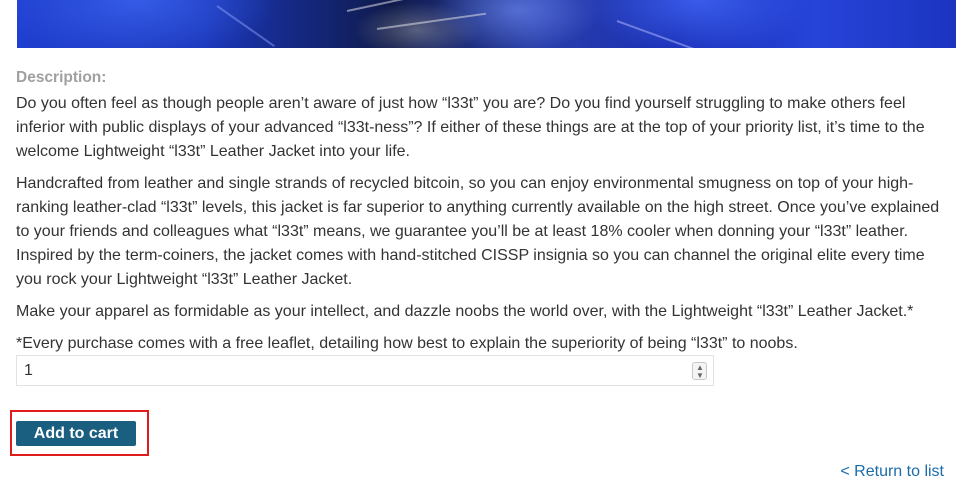  What do you see at coordinates (61, 77) in the screenshot?
I see `description-label: Description:` at bounding box center [61, 77].